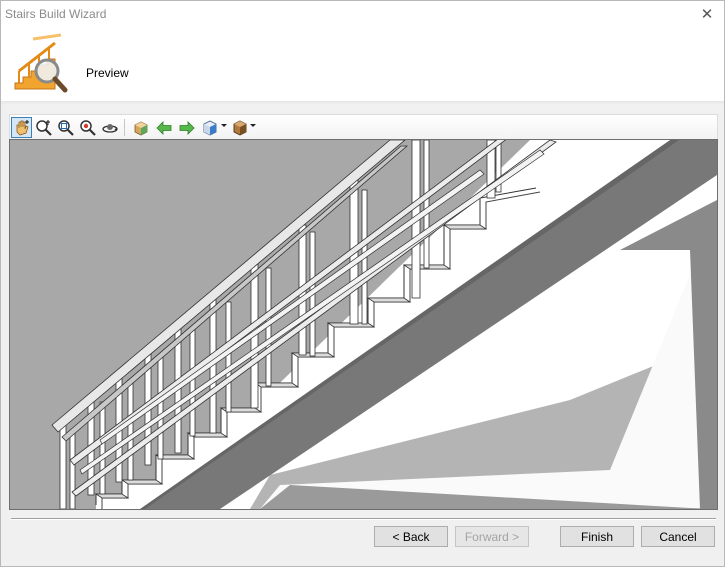  Describe the element at coordinates (411, 536) in the screenshot. I see `back-button: < Back` at that location.